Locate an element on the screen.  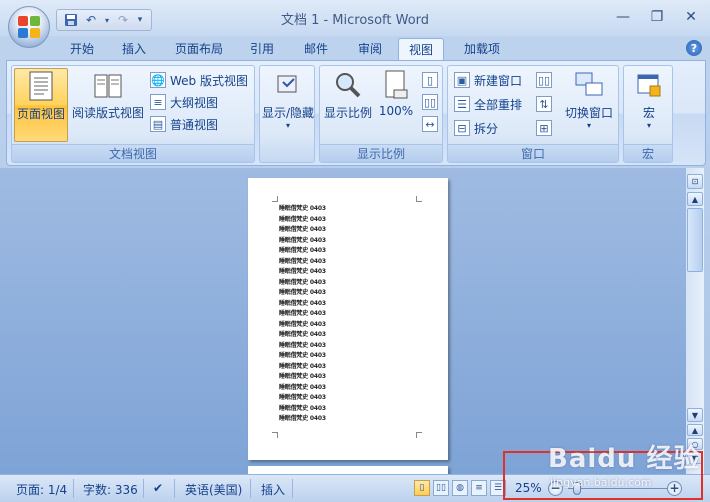
group-zoom: 显示比例 100% ▯ ▯▯ ↔ 显示比例 is located at coordinates (381, 114).